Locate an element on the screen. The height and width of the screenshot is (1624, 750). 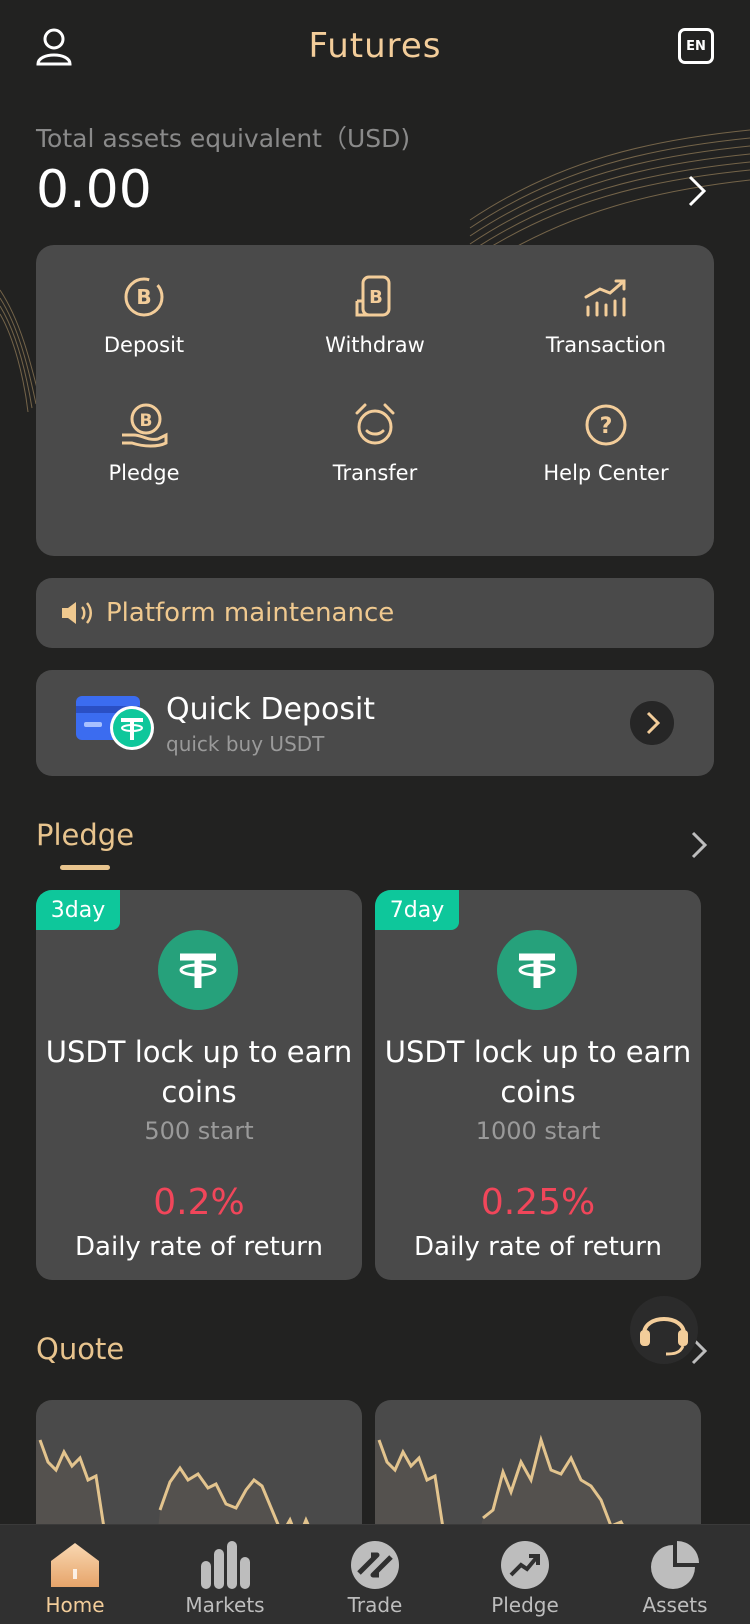
action-label: Transfer is located at coordinates (375, 473).